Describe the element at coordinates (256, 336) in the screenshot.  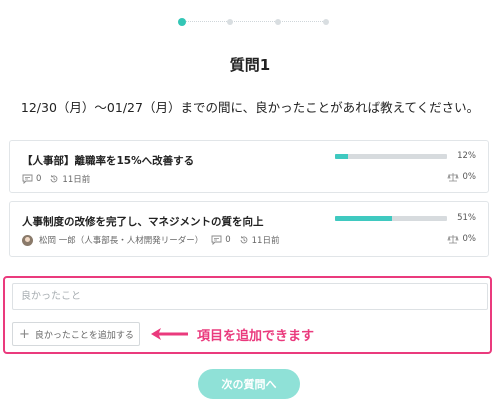
I see `annotation-text: 項目を追加できます` at that location.